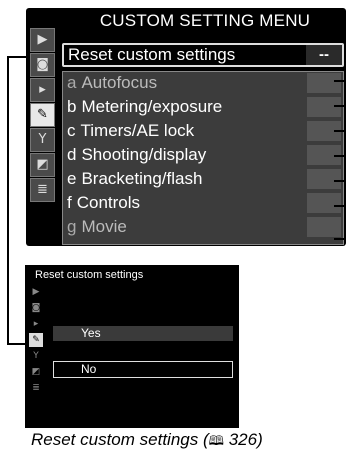 The width and height of the screenshot is (348, 460). Describe the element at coordinates (72, 154) in the screenshot. I see `item-letter: d` at that location.